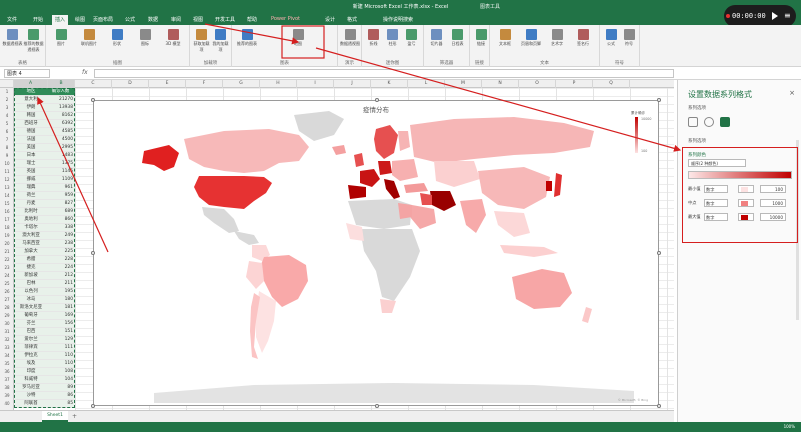  Describe the element at coordinates (31, 260) in the screenshot. I see `table-cell: 希腊` at that location.